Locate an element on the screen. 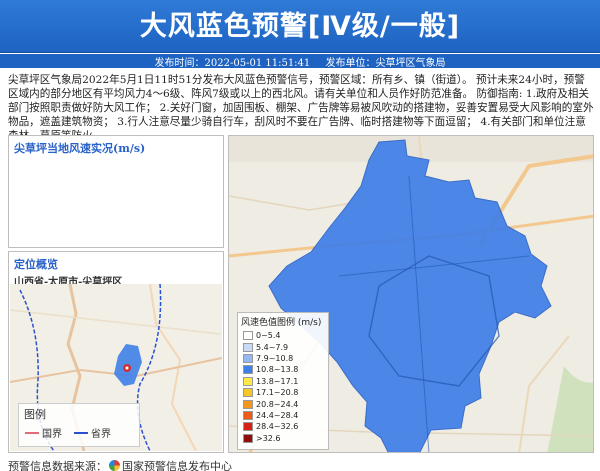 The image size is (600, 471). wind-legend-row: >32.6 is located at coordinates (283, 438).